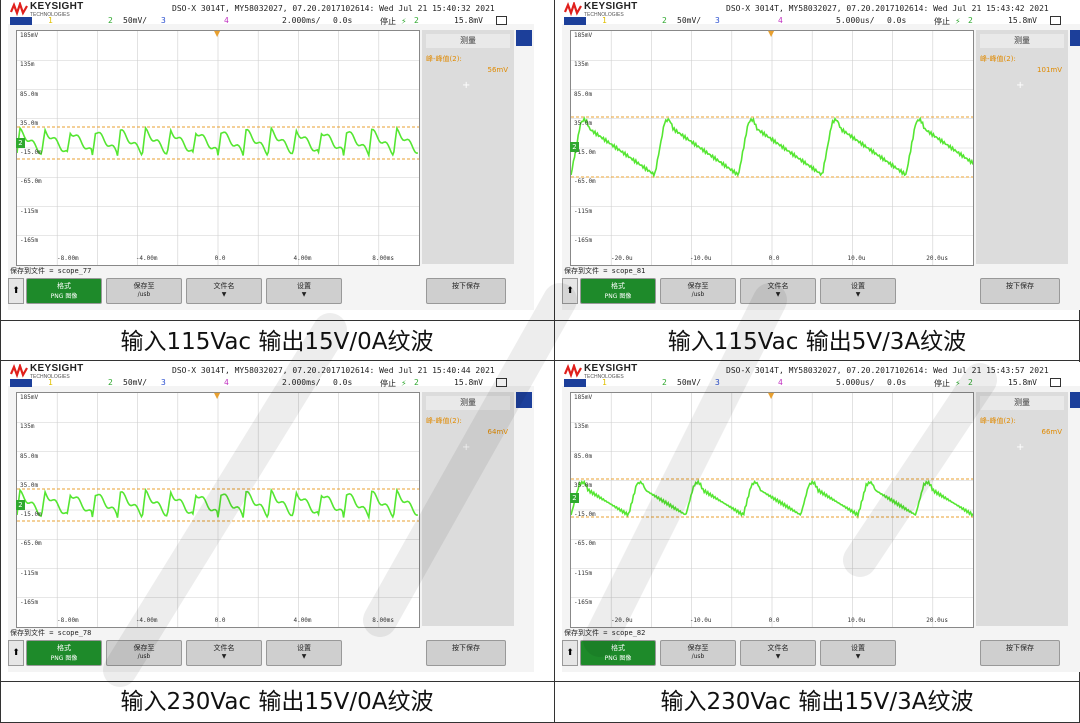  Describe the element at coordinates (778, 648) in the screenshot. I see `filename-softkey-label: 文件名` at that location.